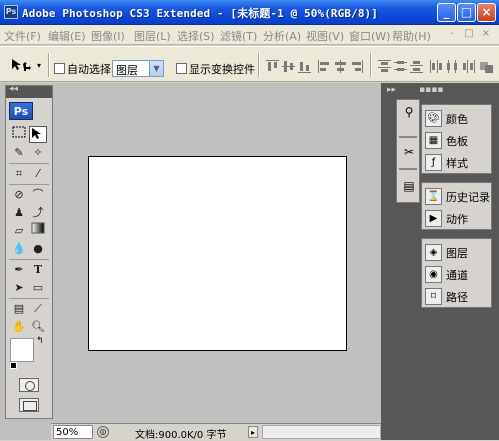 This screenshot has height=441, width=499. Describe the element at coordinates (19, 194) in the screenshot. I see `healing-brush-tool-icon: ⊘` at that location.